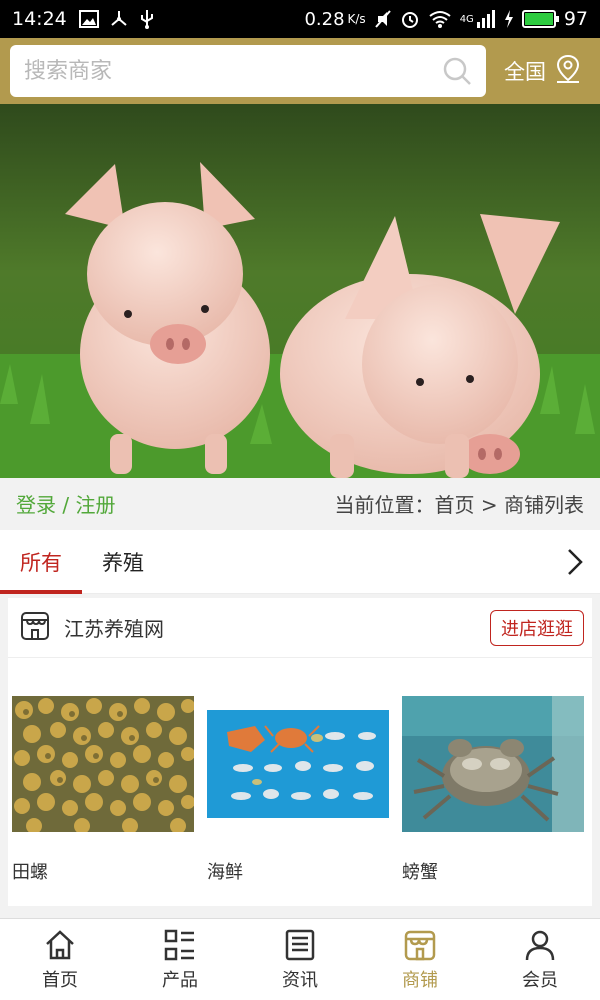 This screenshot has height=1000, width=600. What do you see at coordinates (420, 945) in the screenshot?
I see `shop-icon` at bounding box center [420, 945].